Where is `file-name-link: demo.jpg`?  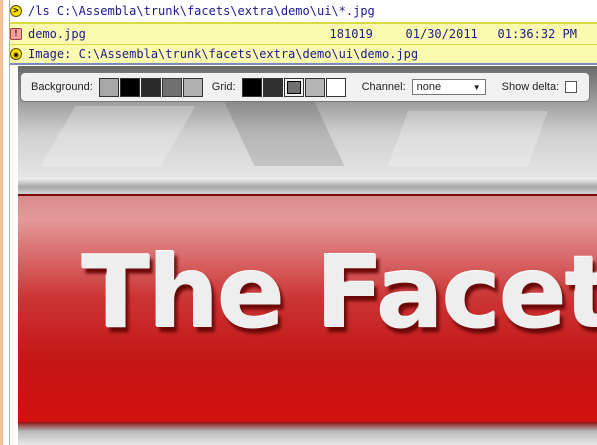 file-name-link: demo.jpg is located at coordinates (57, 34).